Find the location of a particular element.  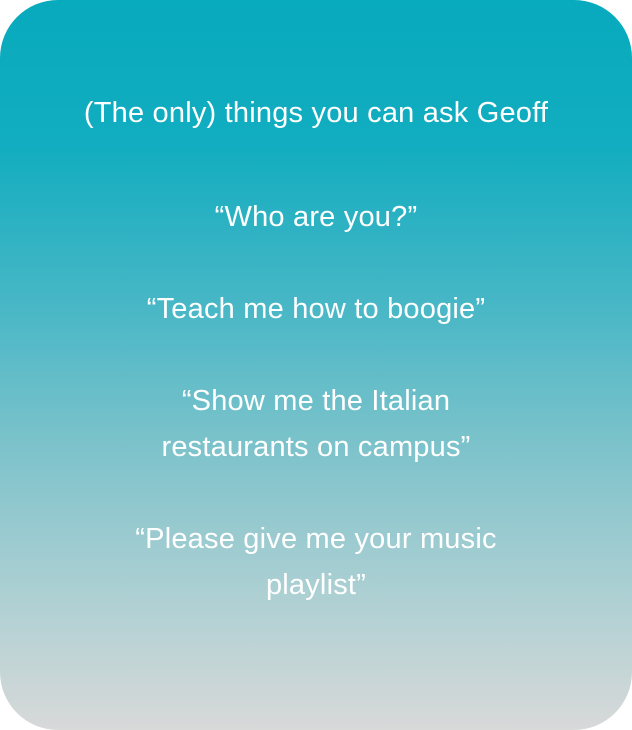

card-title: (The only) things you can ask Geoff is located at coordinates (316, 113).